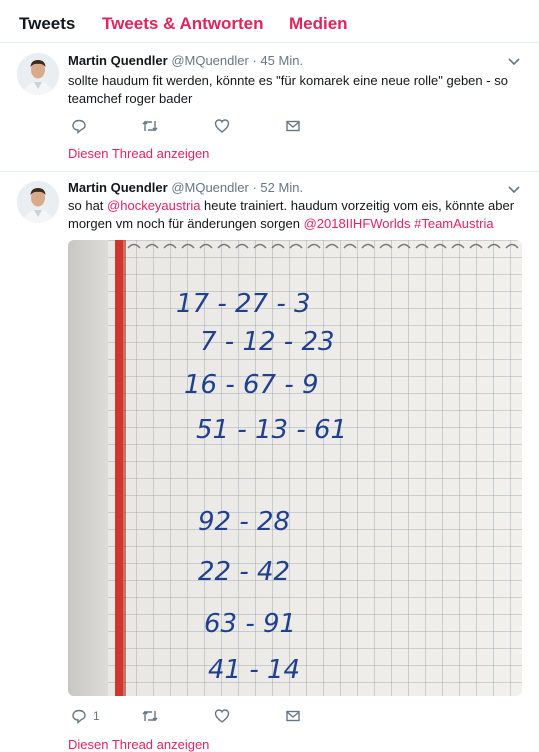 Image resolution: width=539 pixels, height=752 pixels. What do you see at coordinates (47, 24) in the screenshot?
I see `tab-tweets: Tweets` at bounding box center [47, 24].